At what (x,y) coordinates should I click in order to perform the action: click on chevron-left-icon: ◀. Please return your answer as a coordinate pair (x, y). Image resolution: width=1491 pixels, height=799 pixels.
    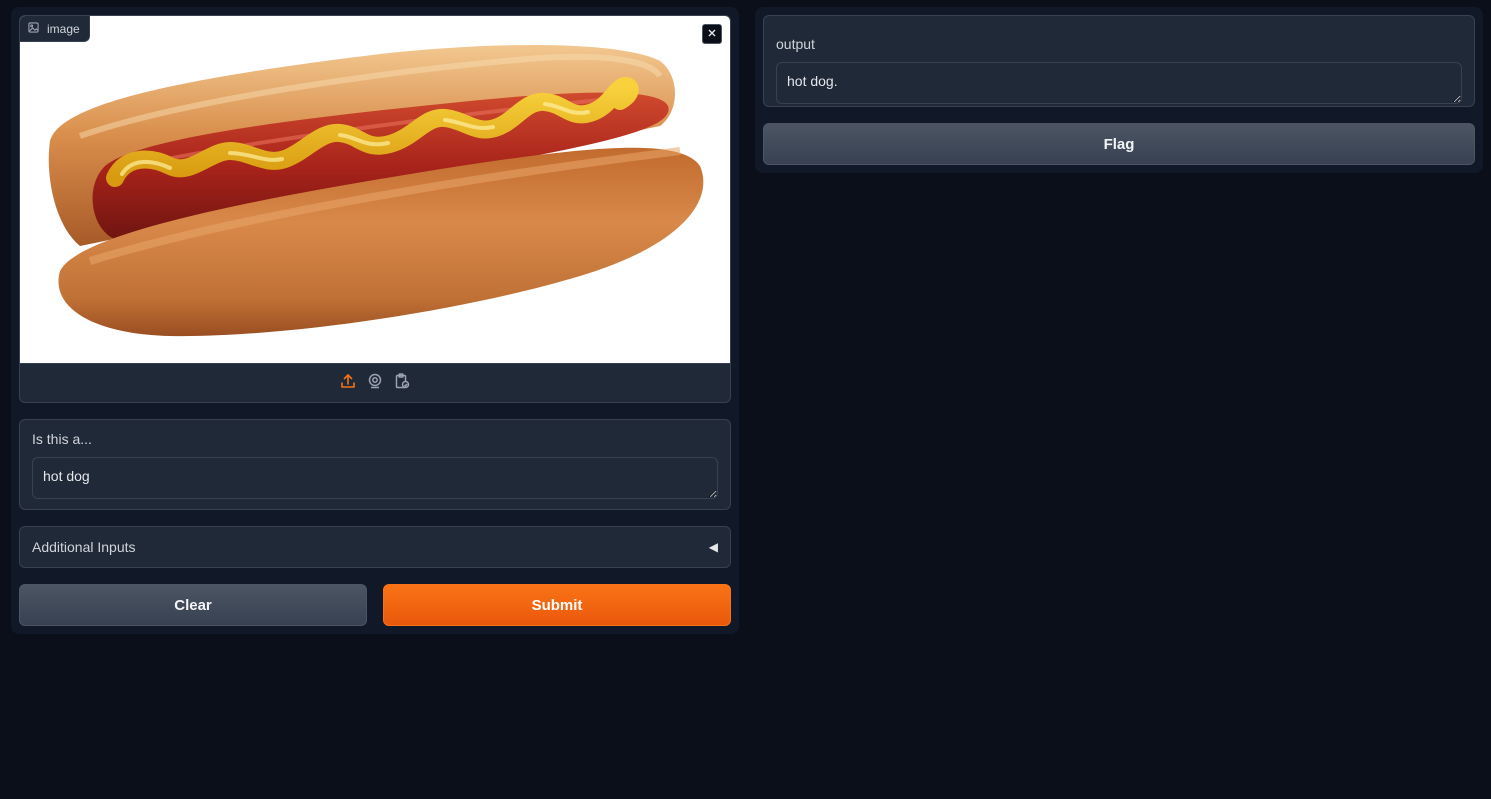
    Looking at the image, I should click on (713, 547).